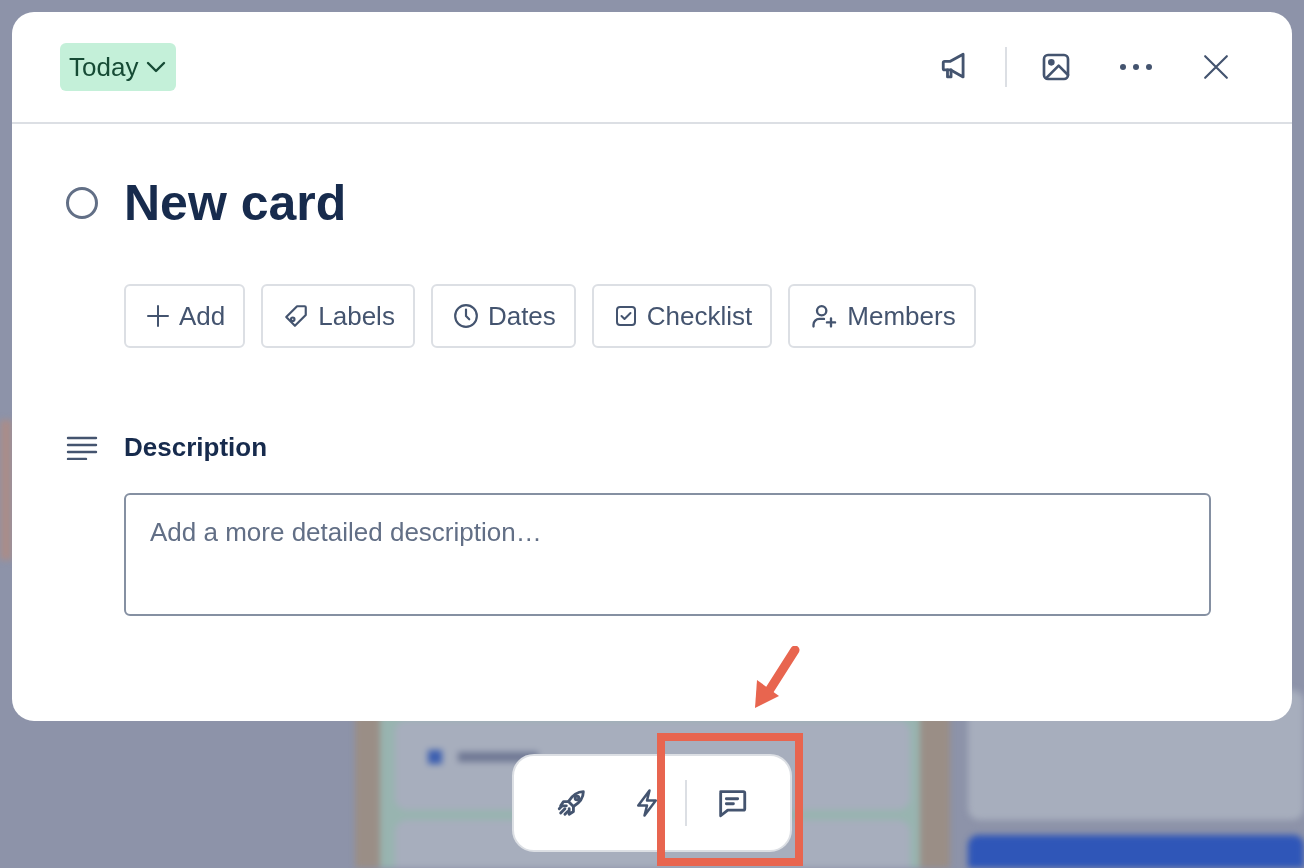 The image size is (1304, 868). What do you see at coordinates (682, 316) in the screenshot?
I see `card-action-button: Checklist` at bounding box center [682, 316].